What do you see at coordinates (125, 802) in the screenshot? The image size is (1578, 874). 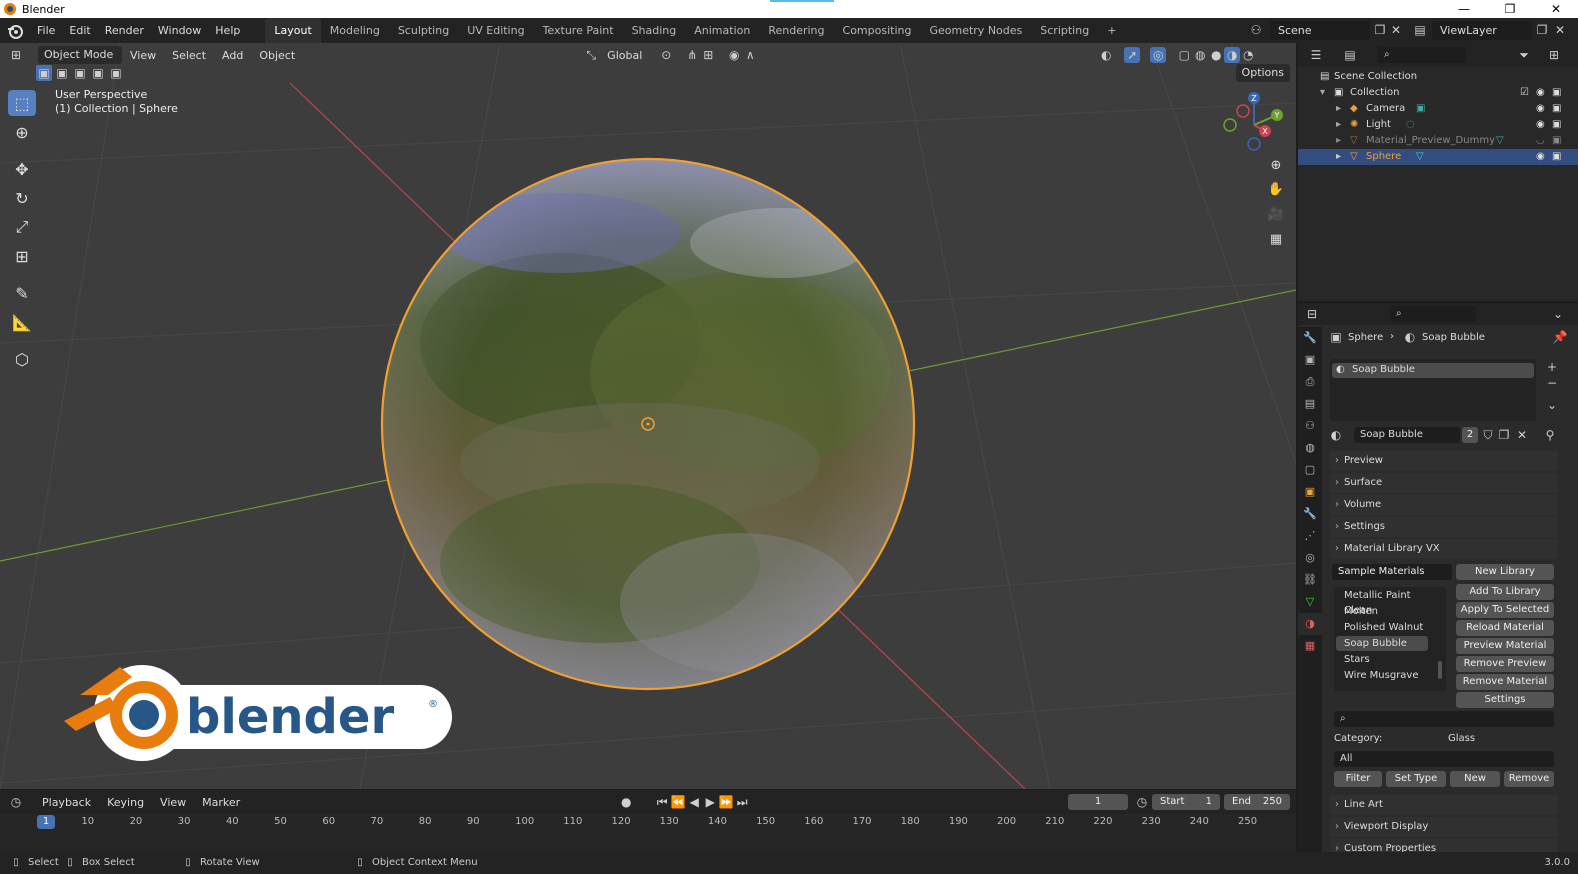 I see `menu-keying: Keying` at bounding box center [125, 802].